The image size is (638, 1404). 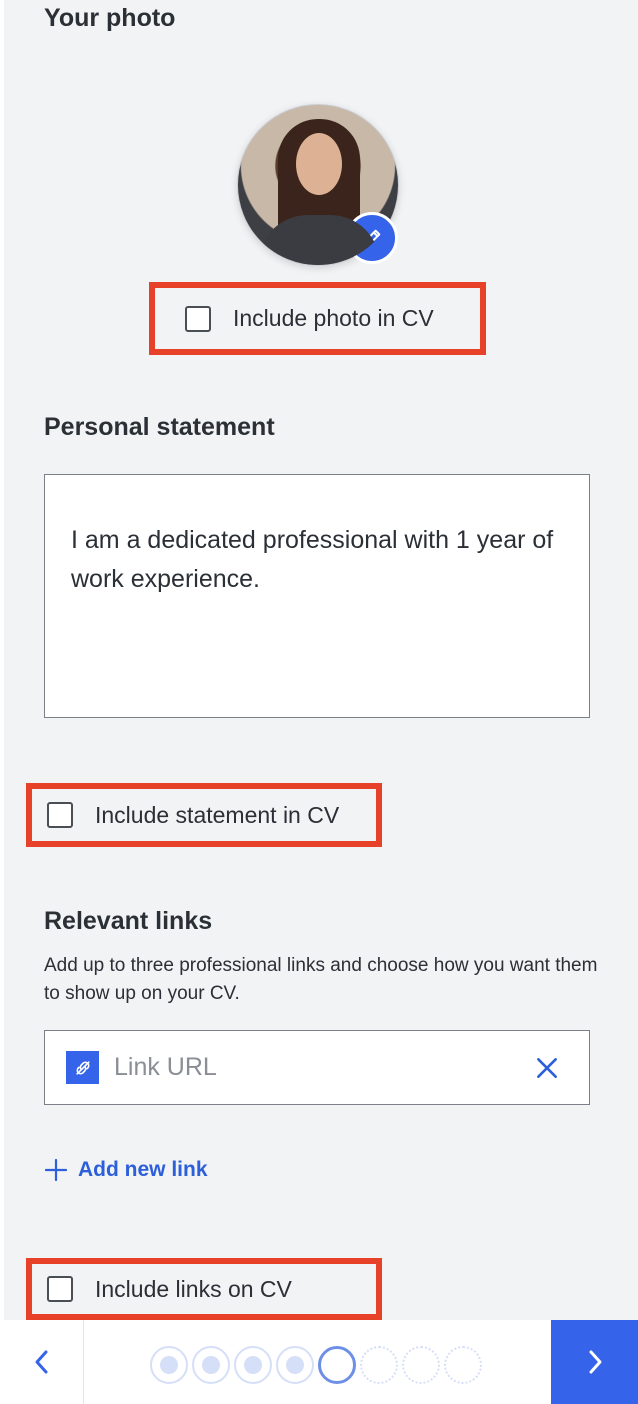 What do you see at coordinates (143, 1169) in the screenshot?
I see `add-new-link-label: Add new link` at bounding box center [143, 1169].